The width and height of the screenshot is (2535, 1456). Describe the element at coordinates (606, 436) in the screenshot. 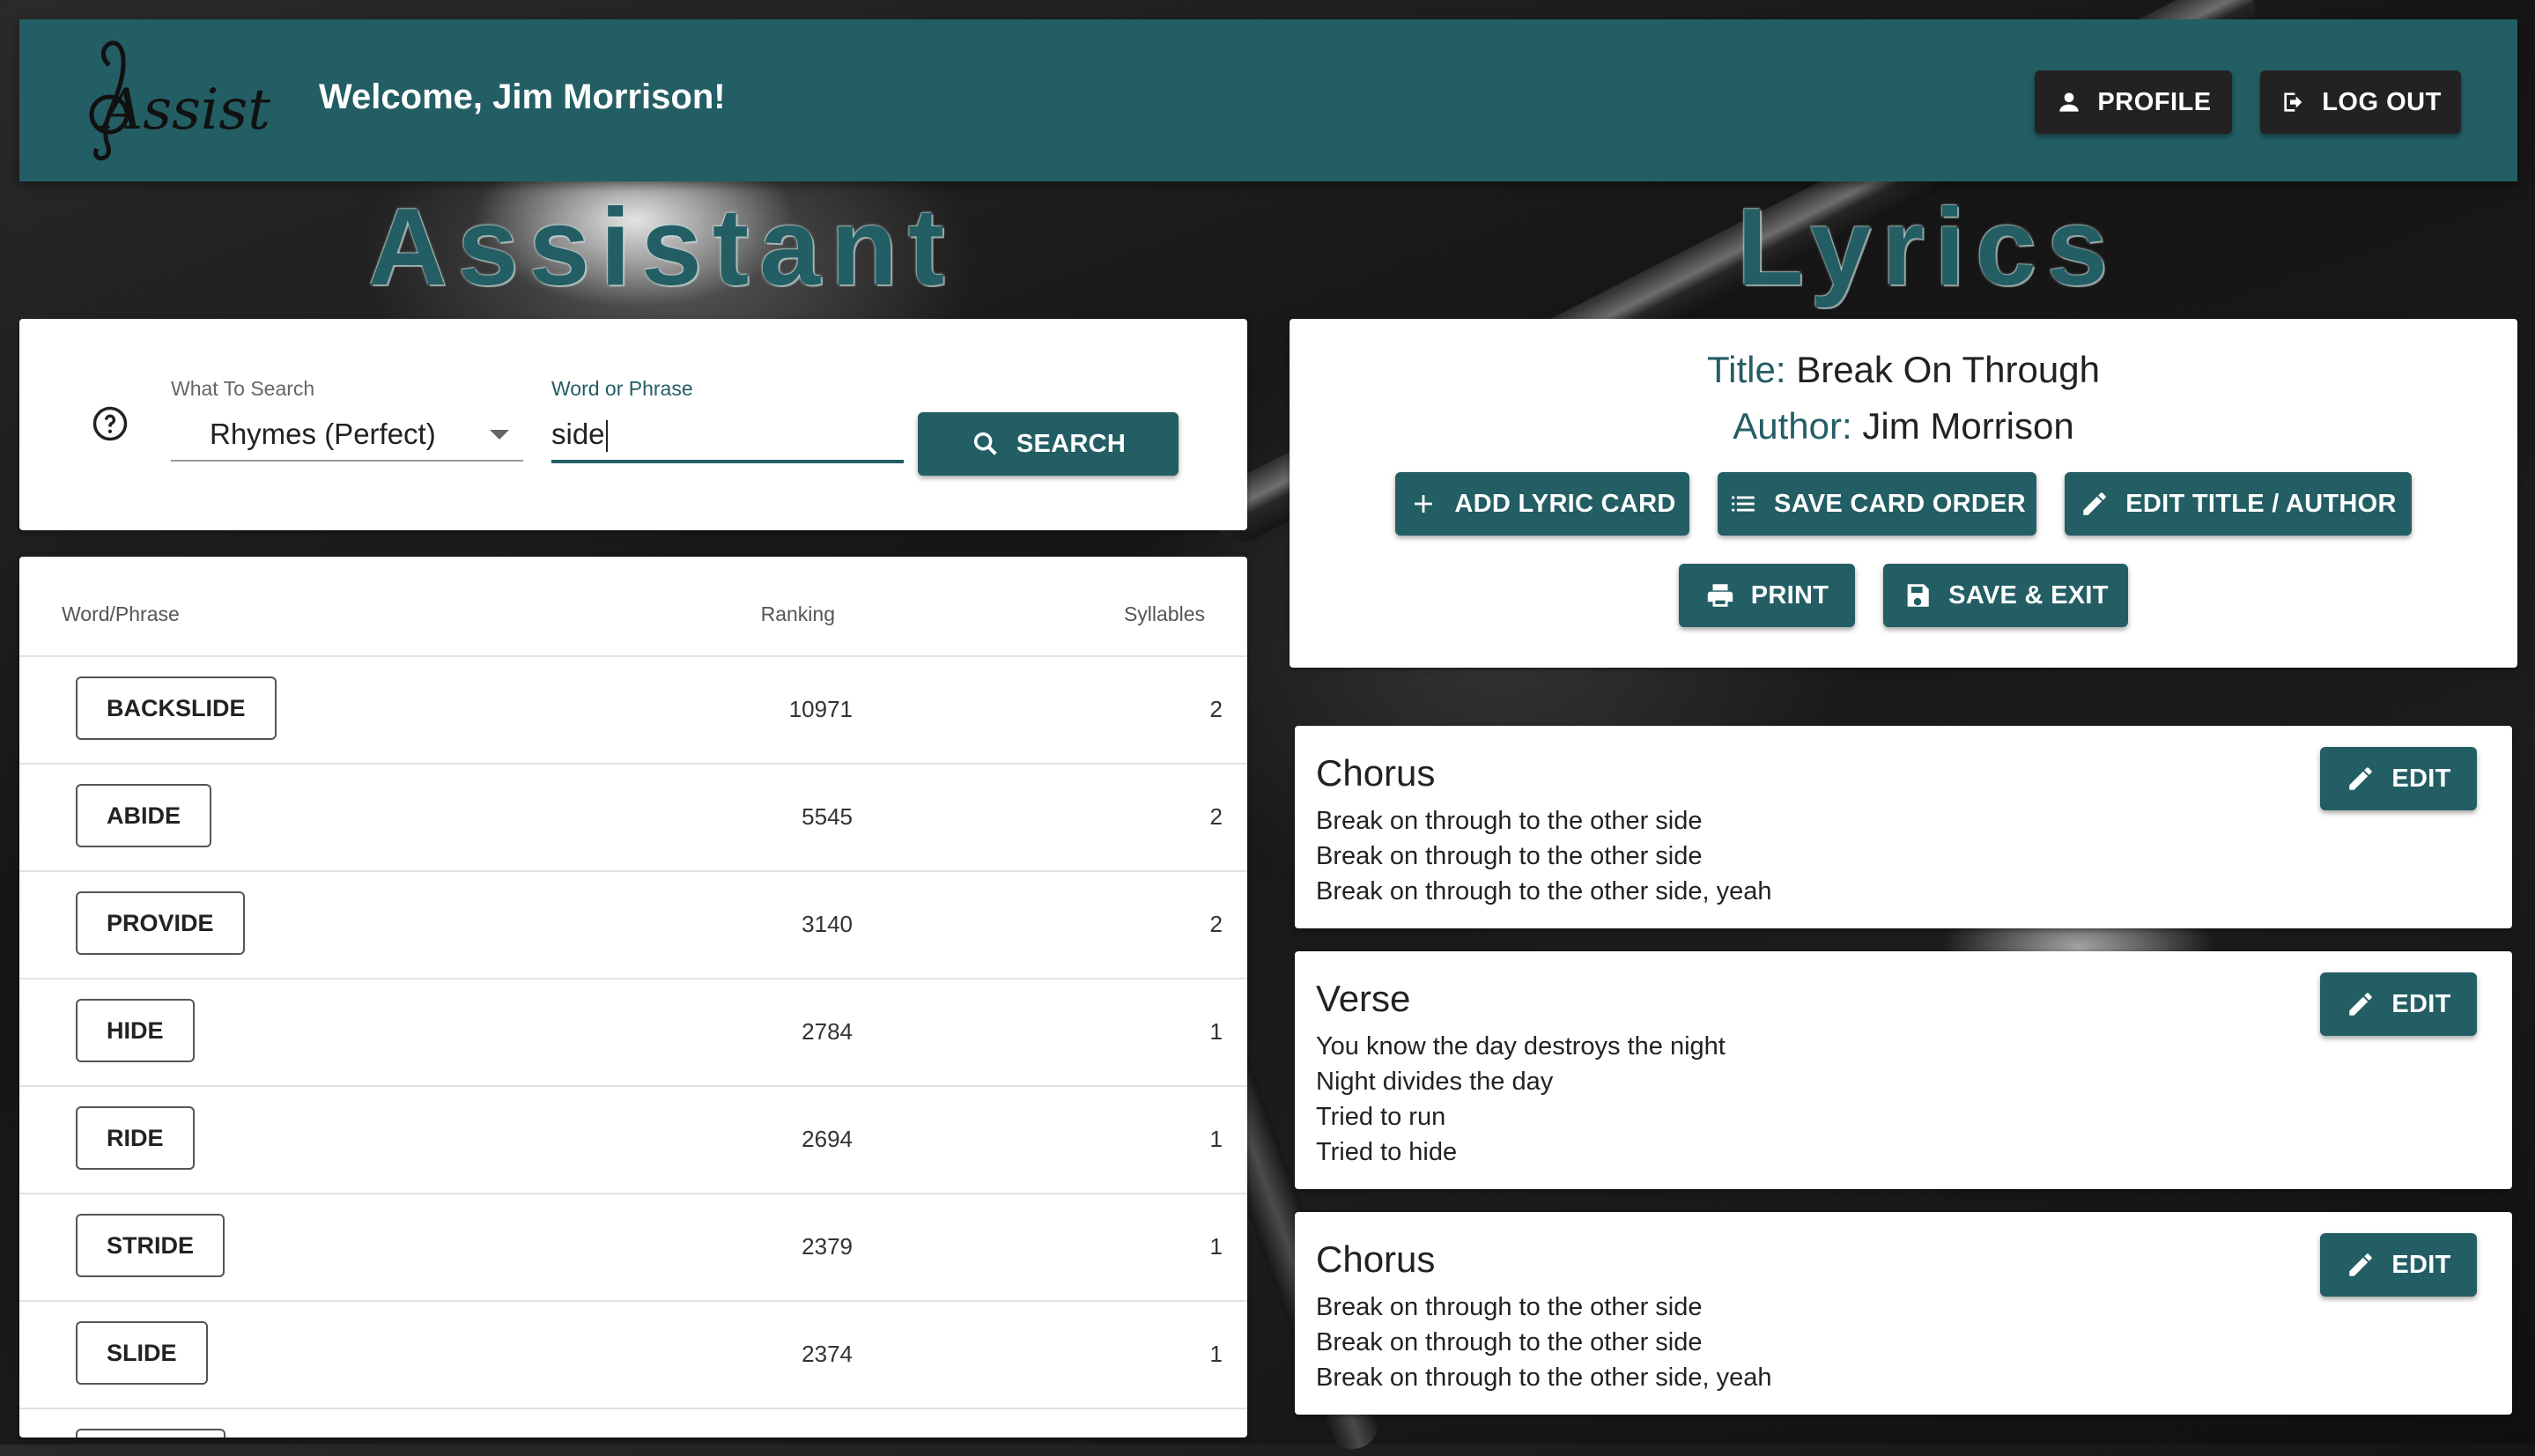

I see `text-cursor` at that location.